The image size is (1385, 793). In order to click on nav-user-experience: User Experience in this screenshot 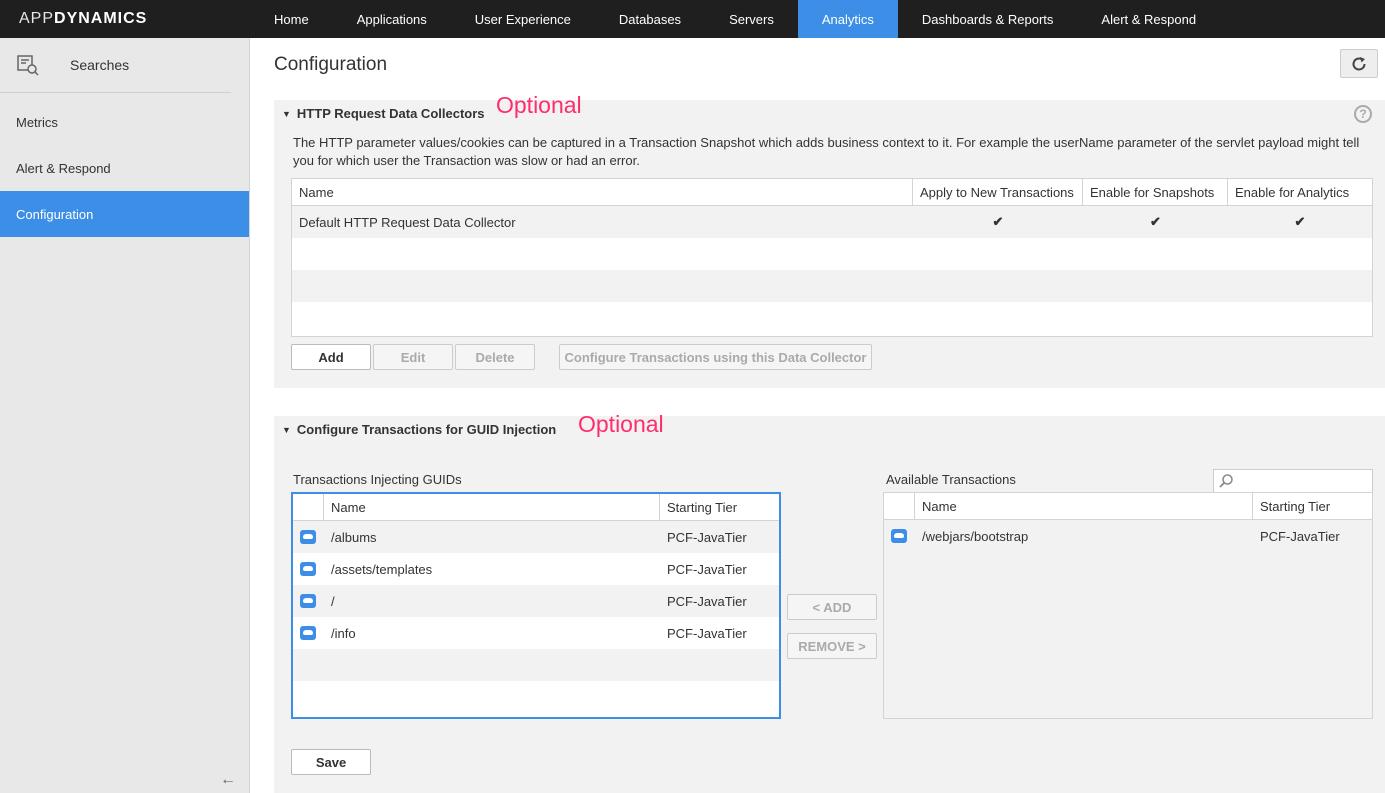, I will do `click(523, 19)`.